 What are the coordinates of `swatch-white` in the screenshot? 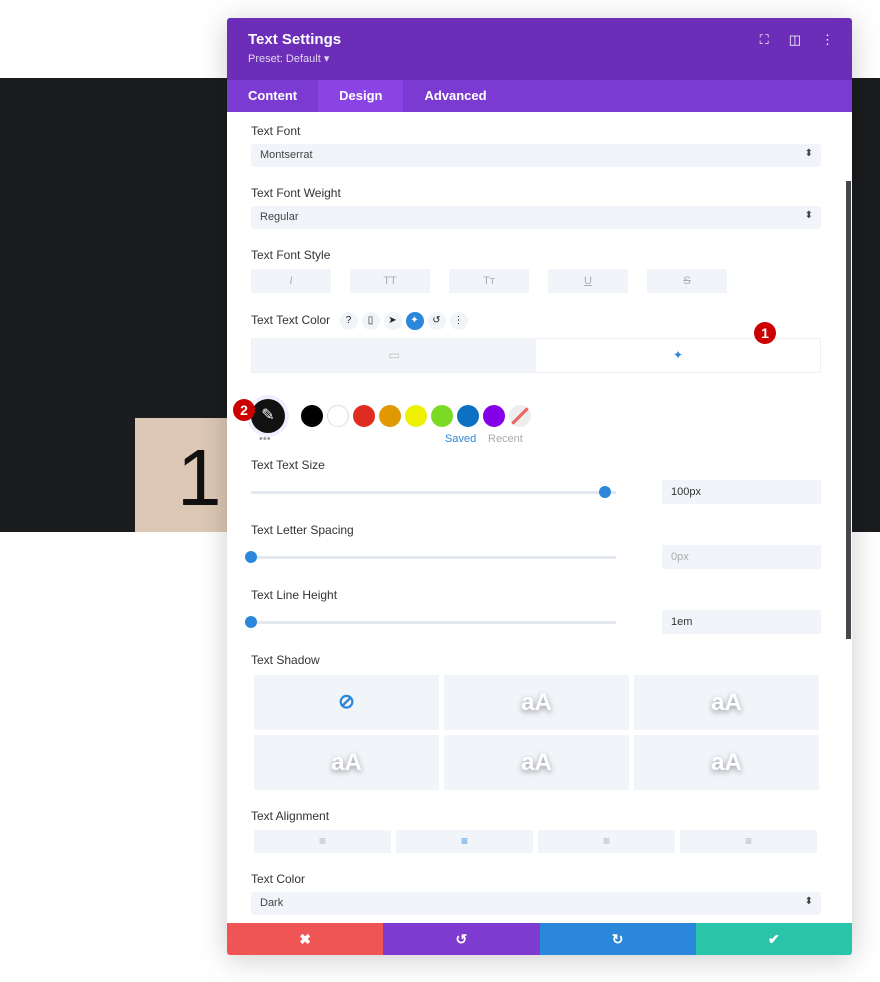 It's located at (338, 416).